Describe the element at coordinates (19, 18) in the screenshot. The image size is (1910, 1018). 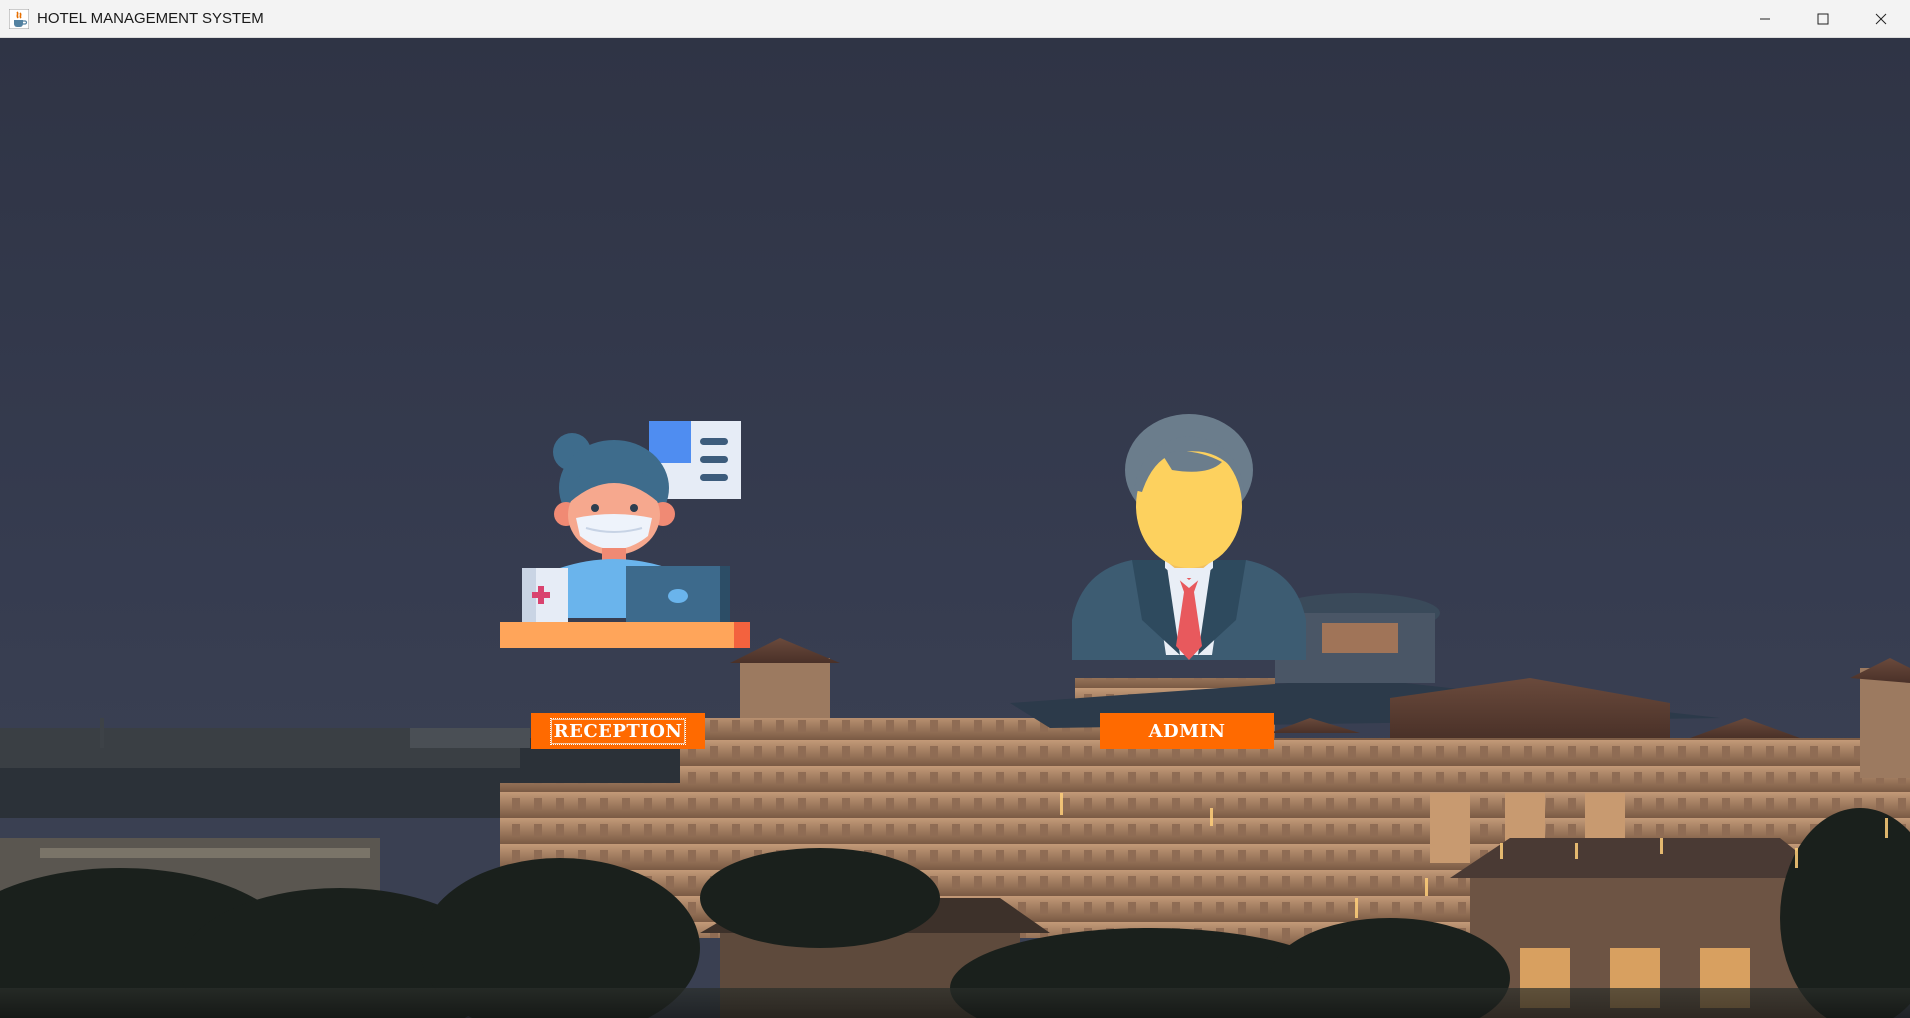
I see `java-cup-icon` at that location.